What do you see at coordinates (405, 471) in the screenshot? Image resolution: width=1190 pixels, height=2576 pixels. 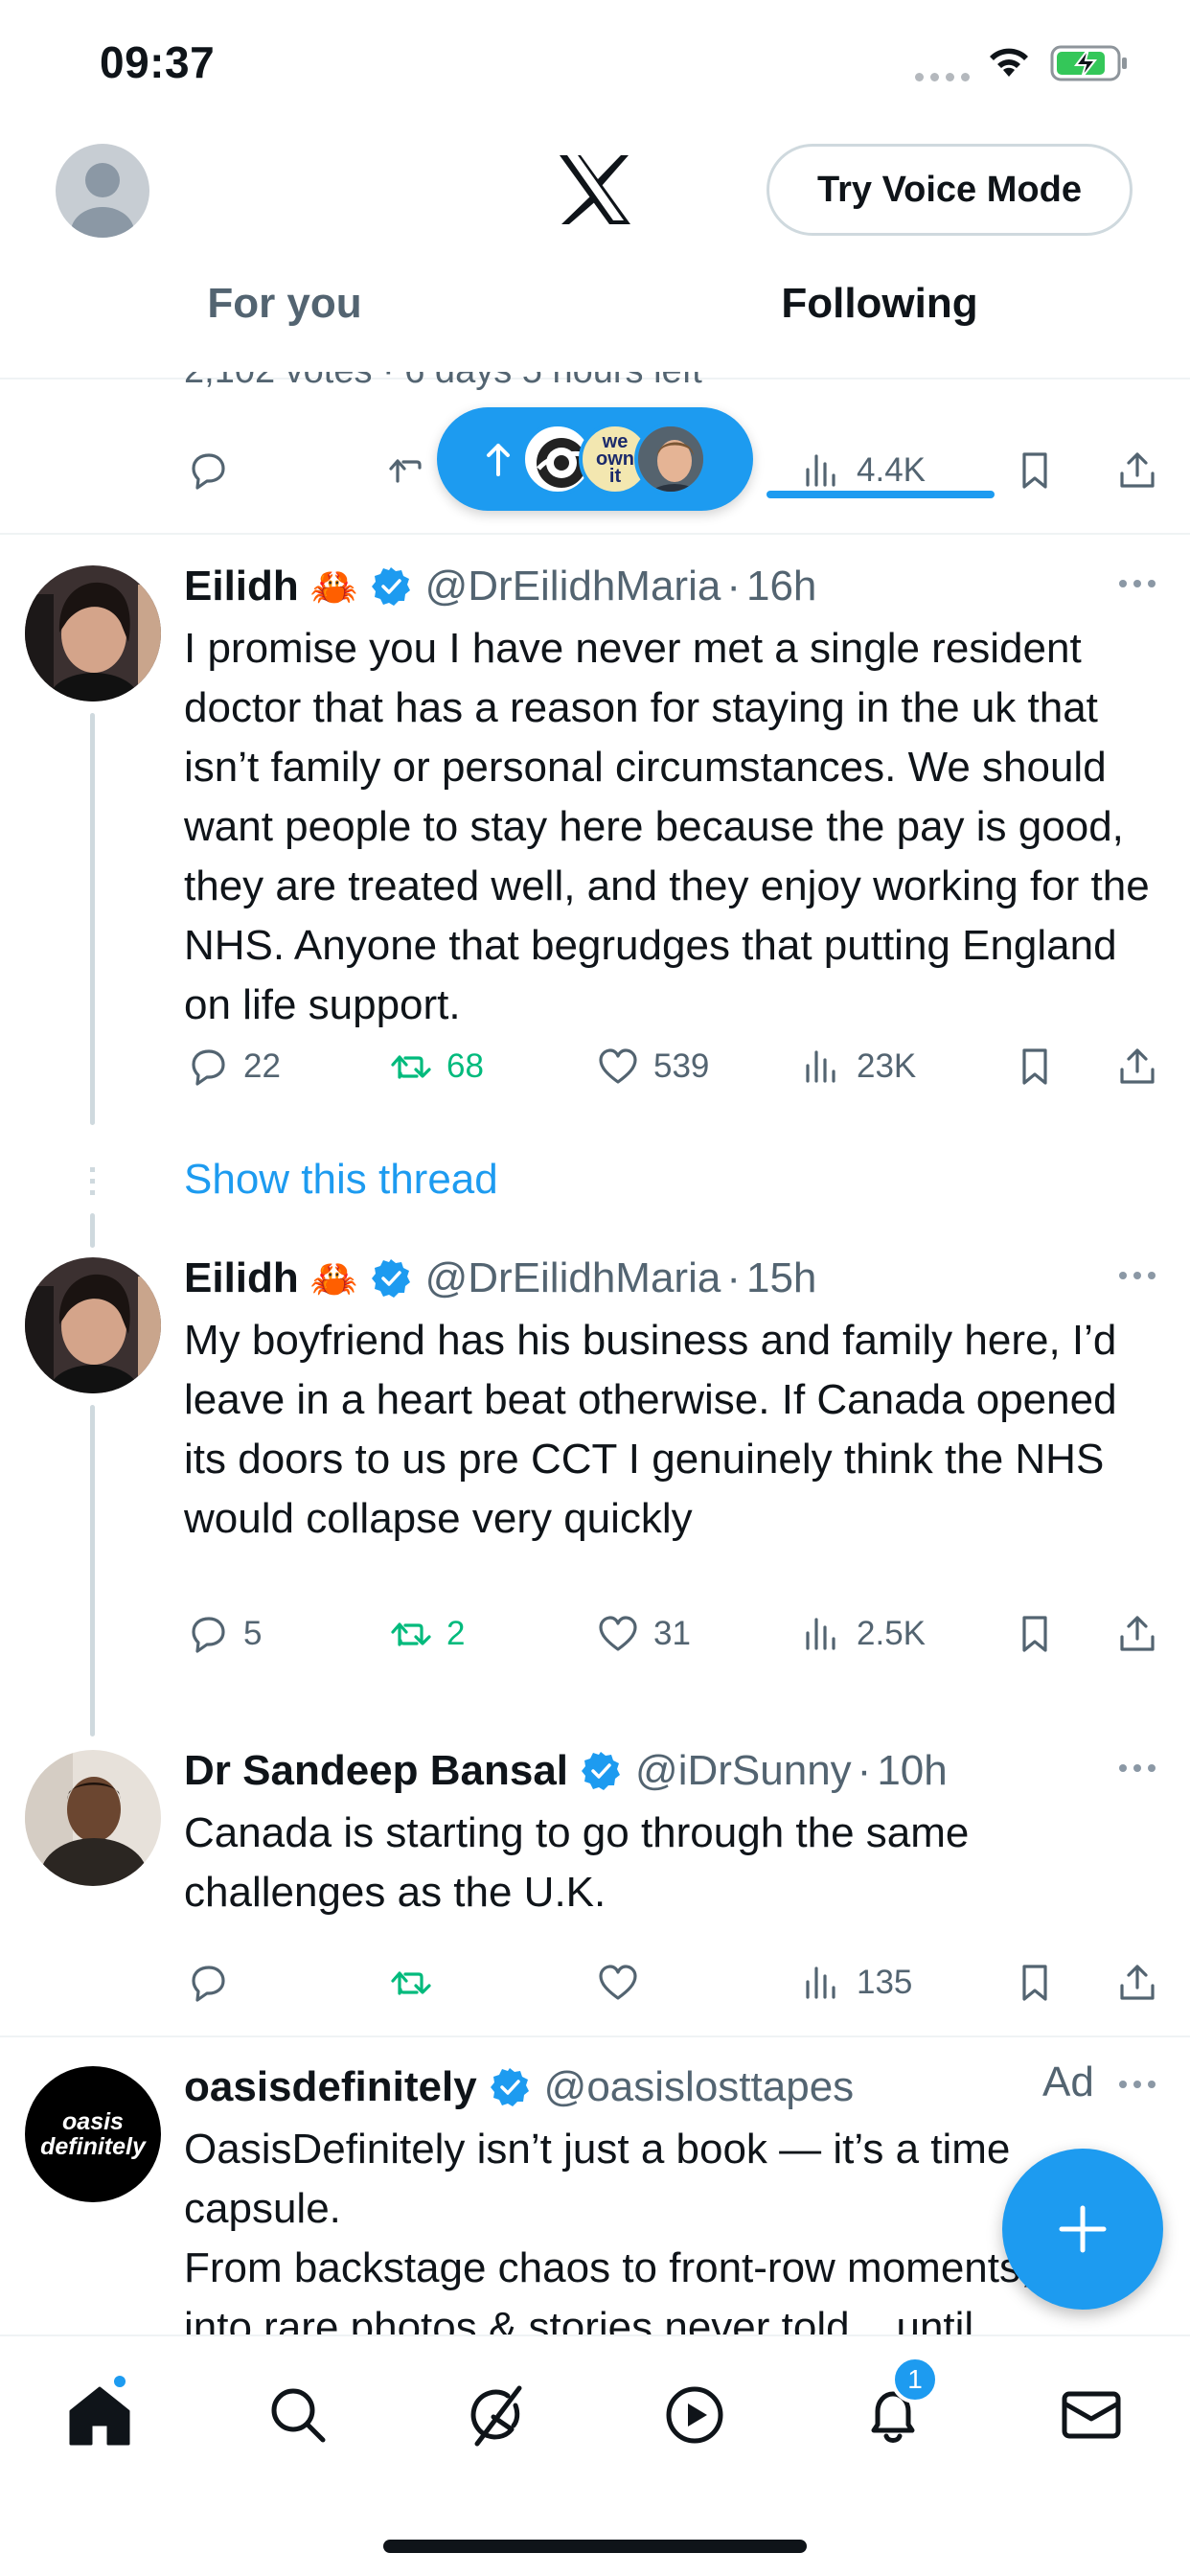 I see `repost-icon` at bounding box center [405, 471].